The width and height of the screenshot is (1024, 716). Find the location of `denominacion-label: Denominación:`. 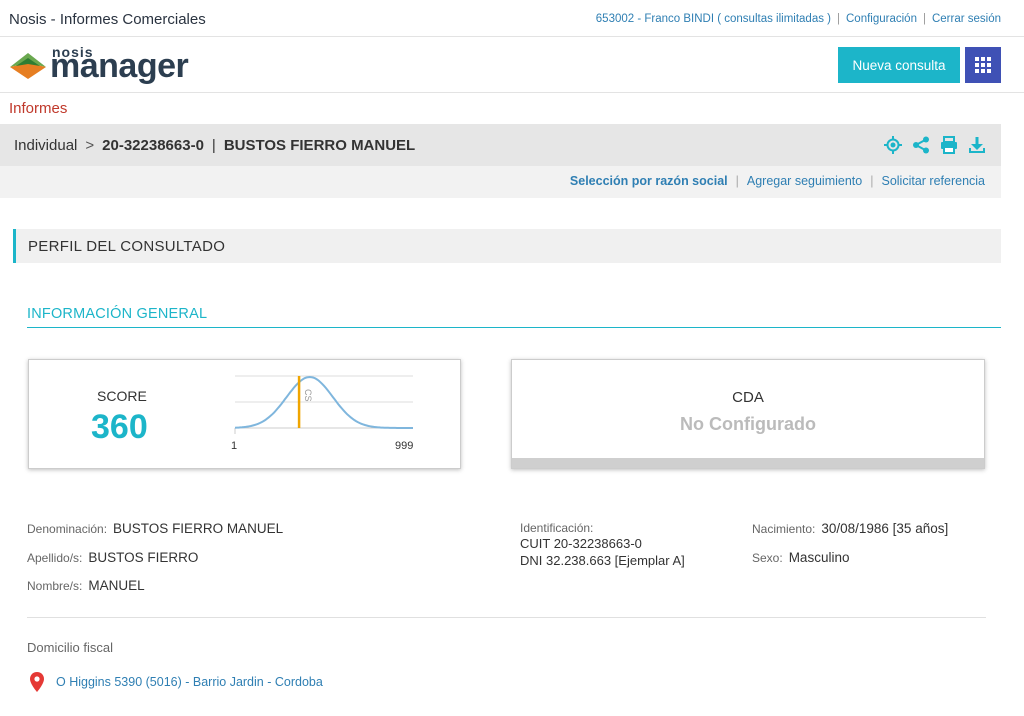

denominacion-label: Denominación: is located at coordinates (67, 529).